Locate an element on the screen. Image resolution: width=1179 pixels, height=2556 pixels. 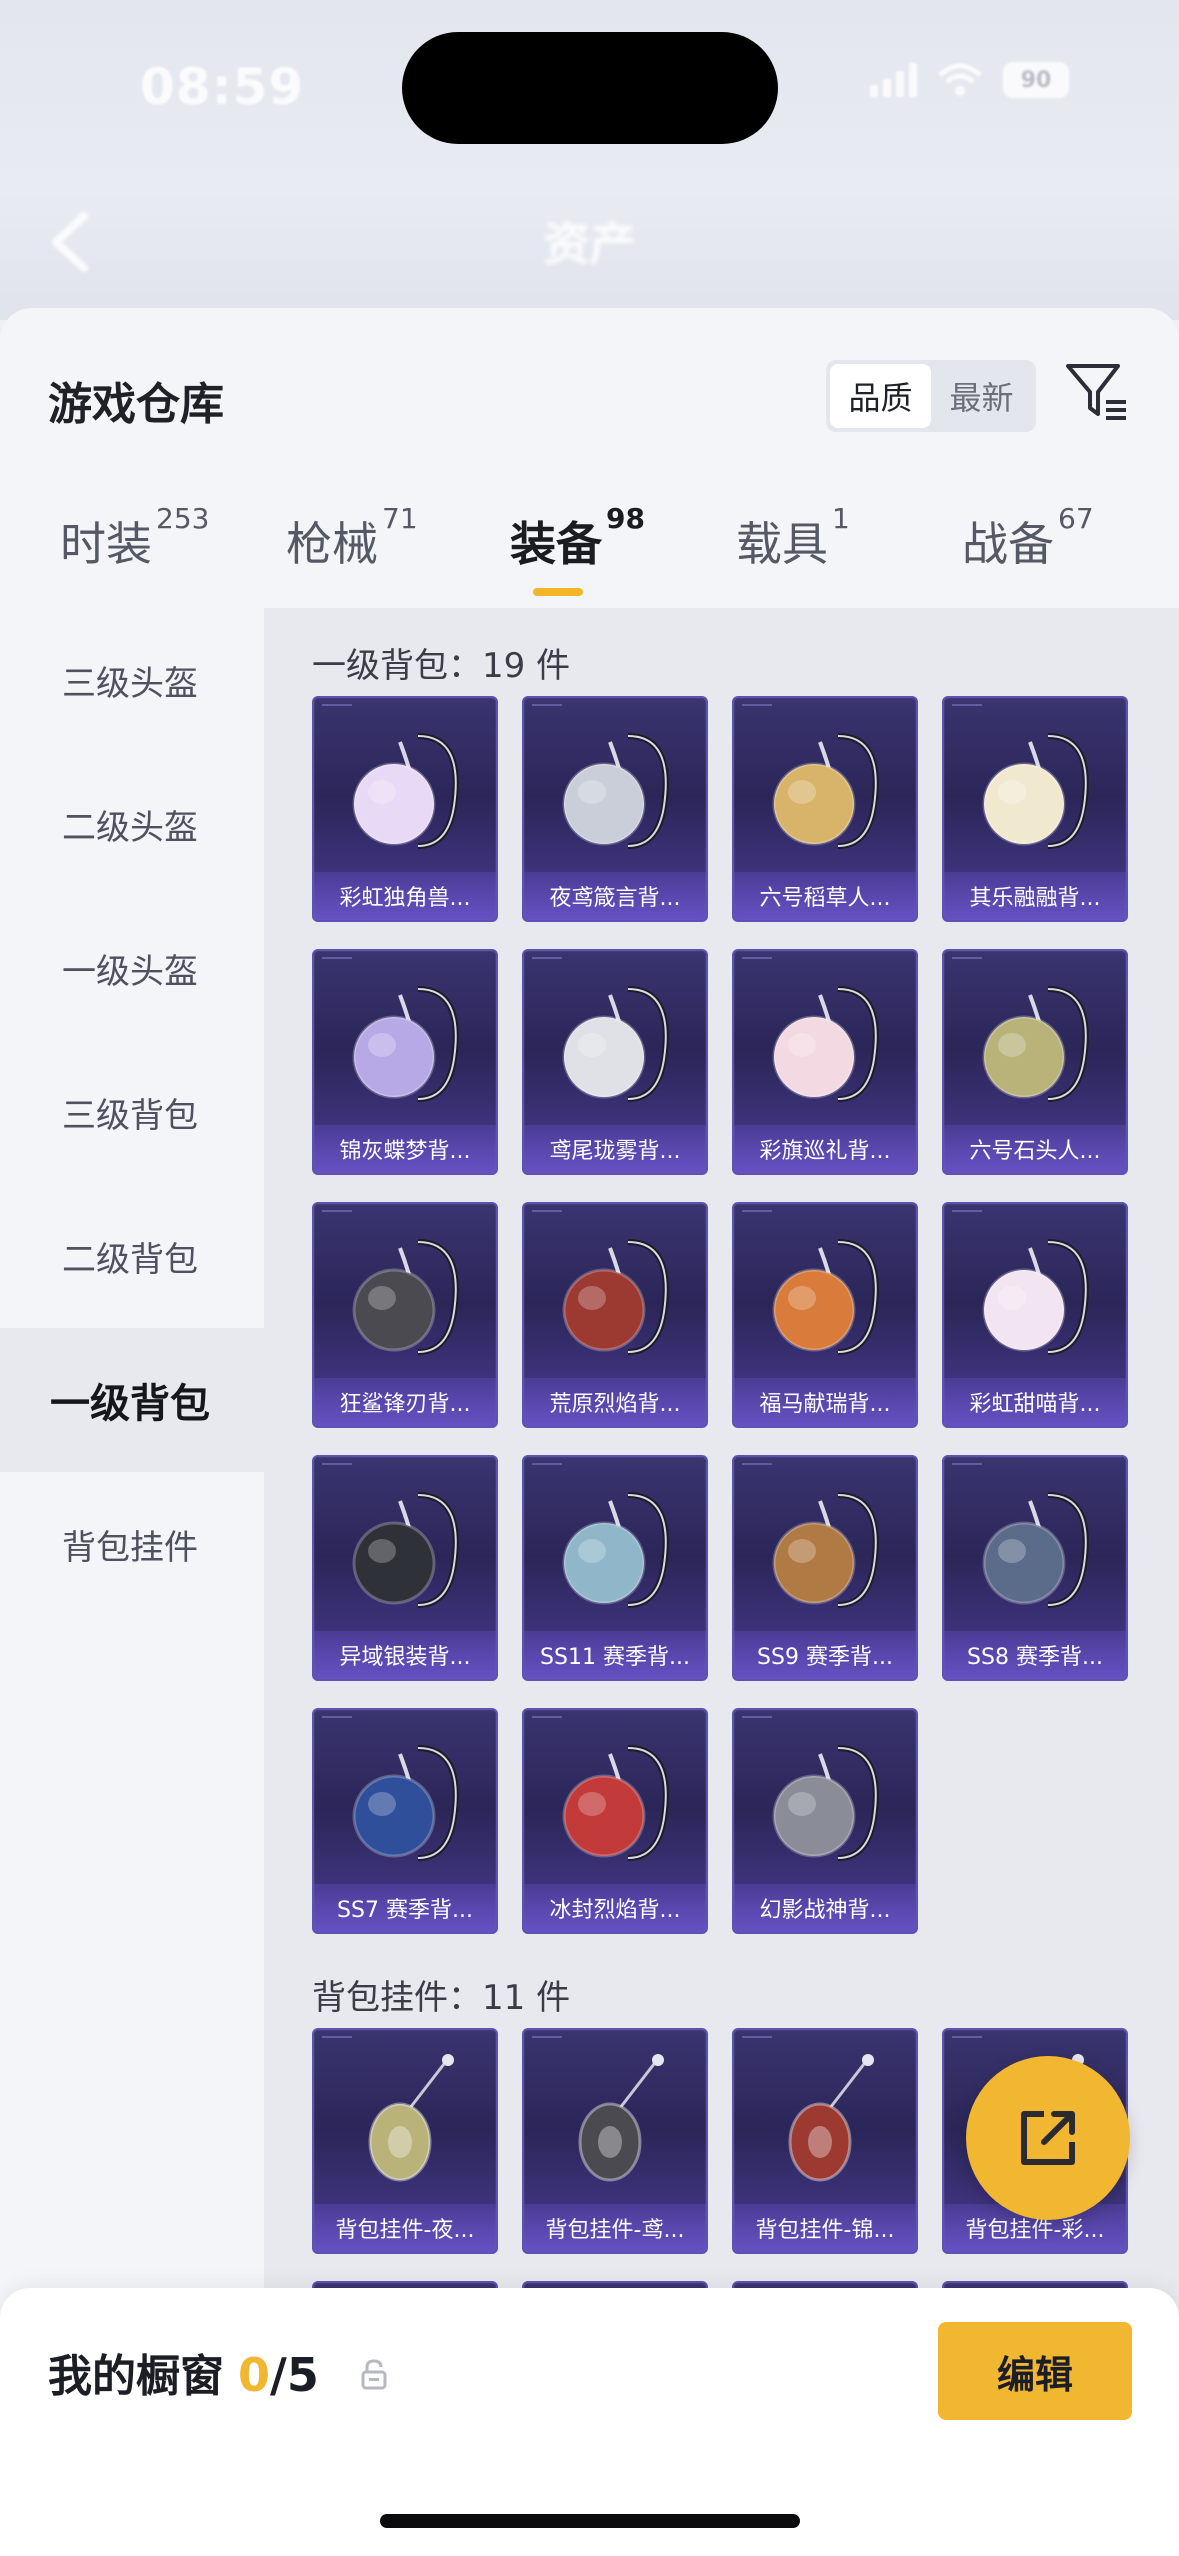
tab-guns: 枪械 71 is located at coordinates (352, 538).